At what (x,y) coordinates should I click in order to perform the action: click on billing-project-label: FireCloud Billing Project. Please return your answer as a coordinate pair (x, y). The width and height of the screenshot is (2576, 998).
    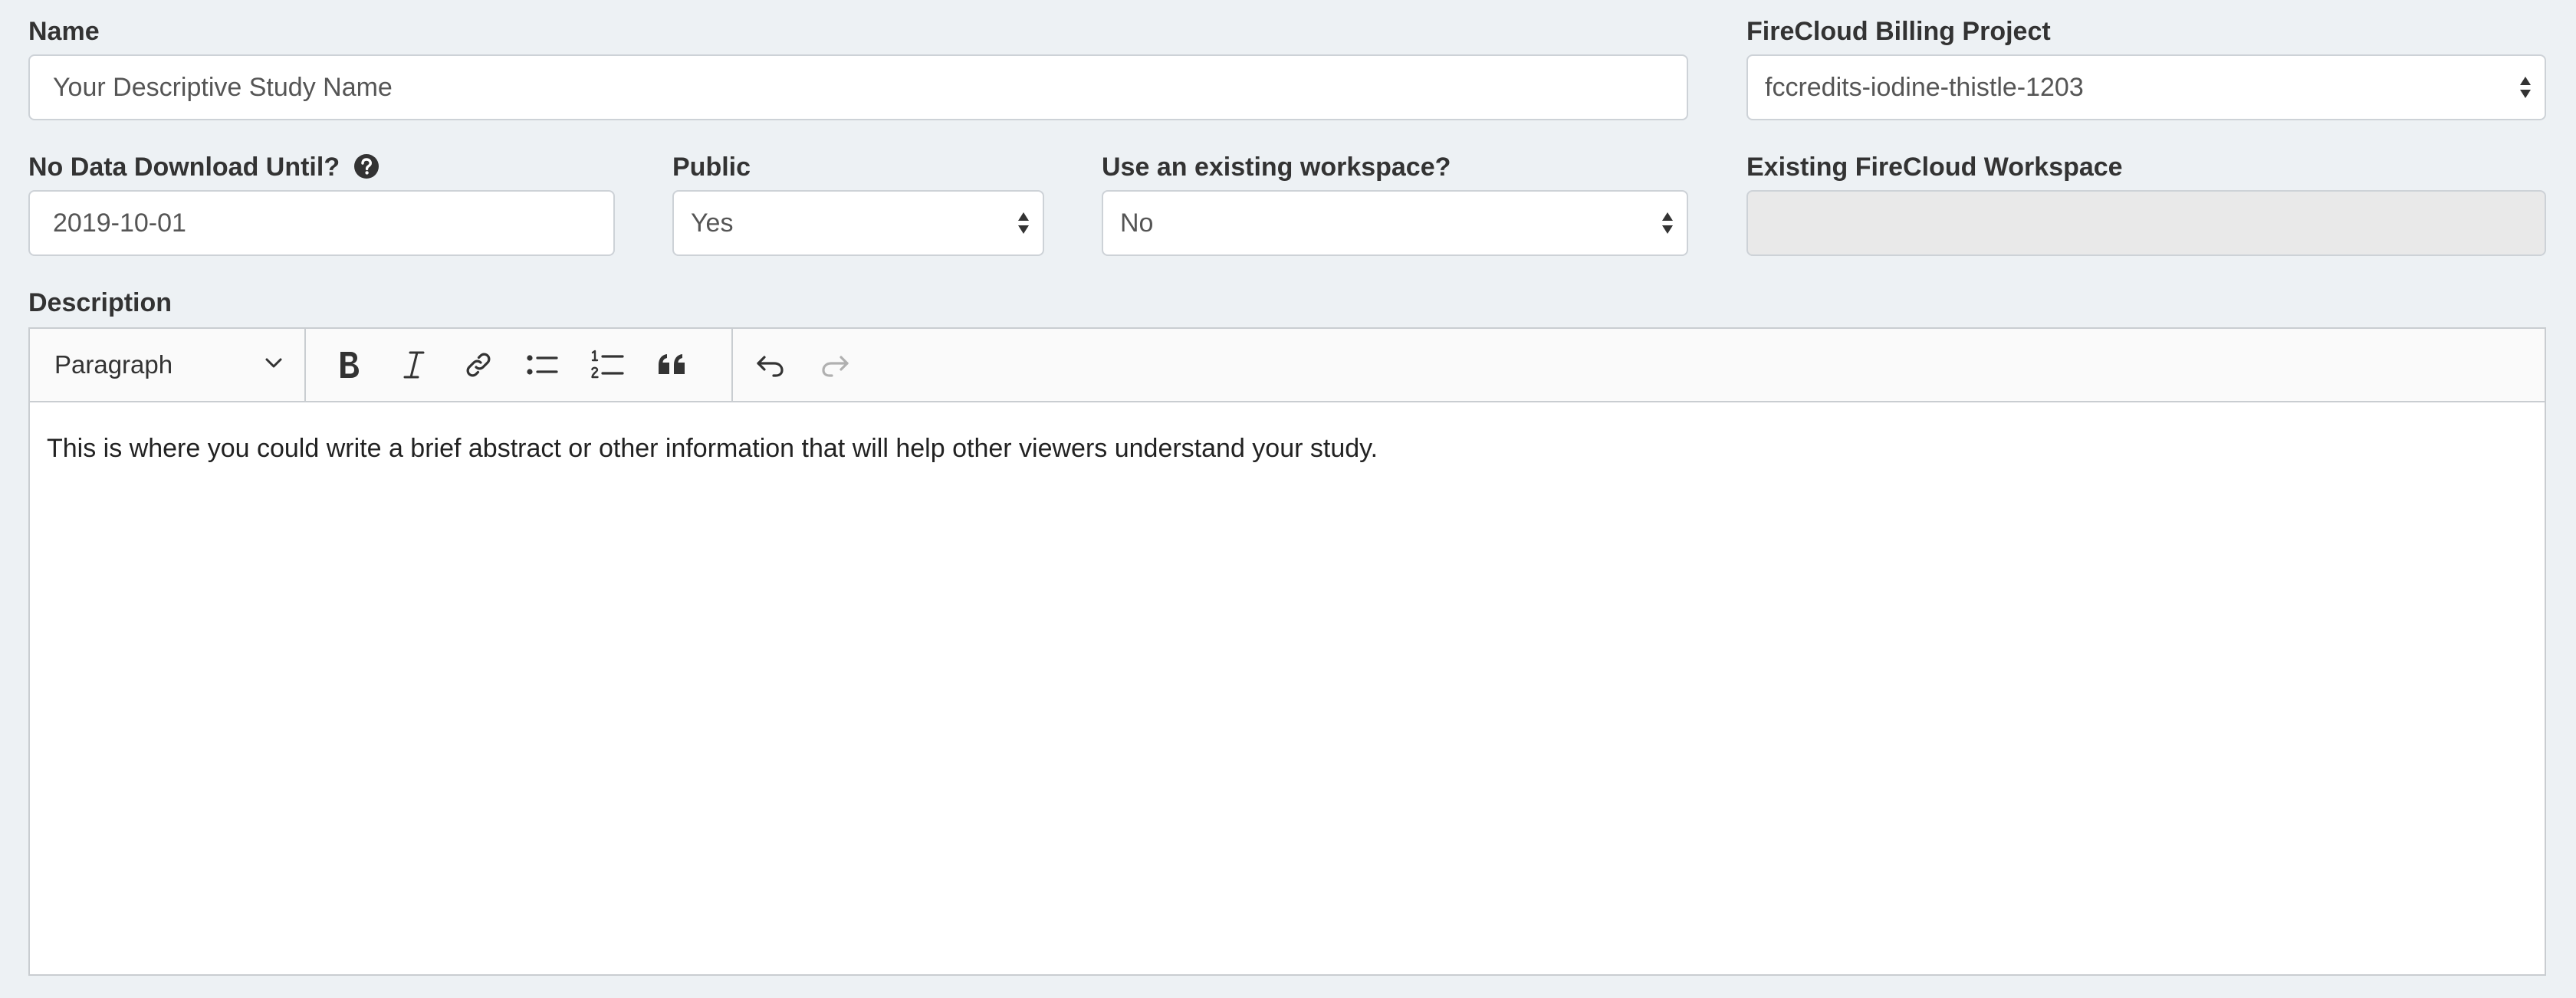
    Looking at the image, I should click on (1899, 31).